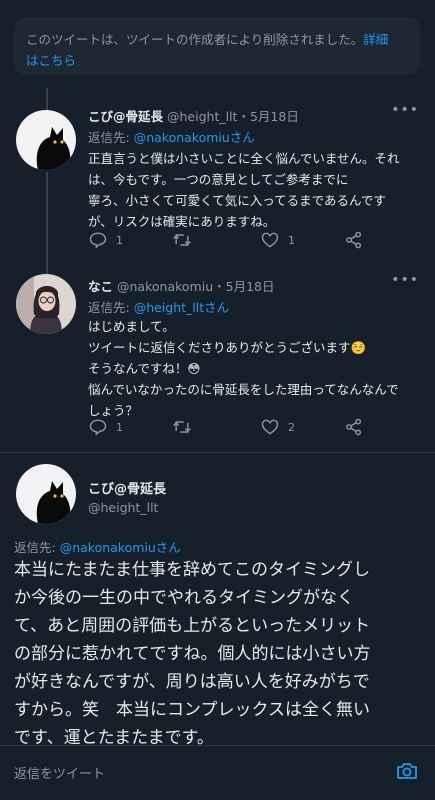 This screenshot has height=800, width=435. What do you see at coordinates (127, 487) in the screenshot?
I see `main-author-name: こび@骨延長` at bounding box center [127, 487].